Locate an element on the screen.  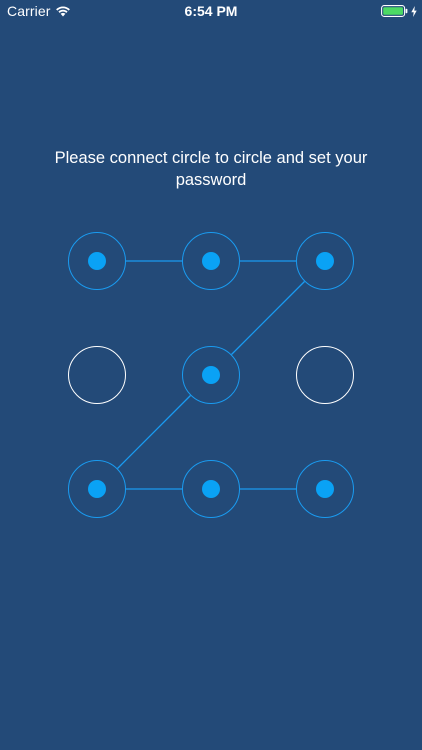
status-time: 6:54 PM is located at coordinates (211, 11).